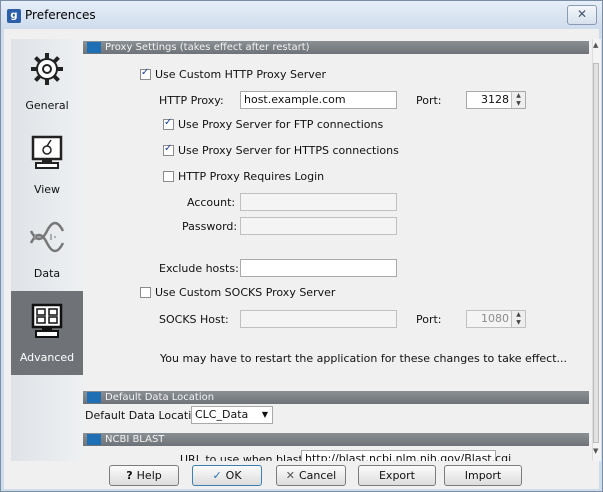  Describe the element at coordinates (336, 397) in the screenshot. I see `data-location-section-header: Default Data Location` at that location.